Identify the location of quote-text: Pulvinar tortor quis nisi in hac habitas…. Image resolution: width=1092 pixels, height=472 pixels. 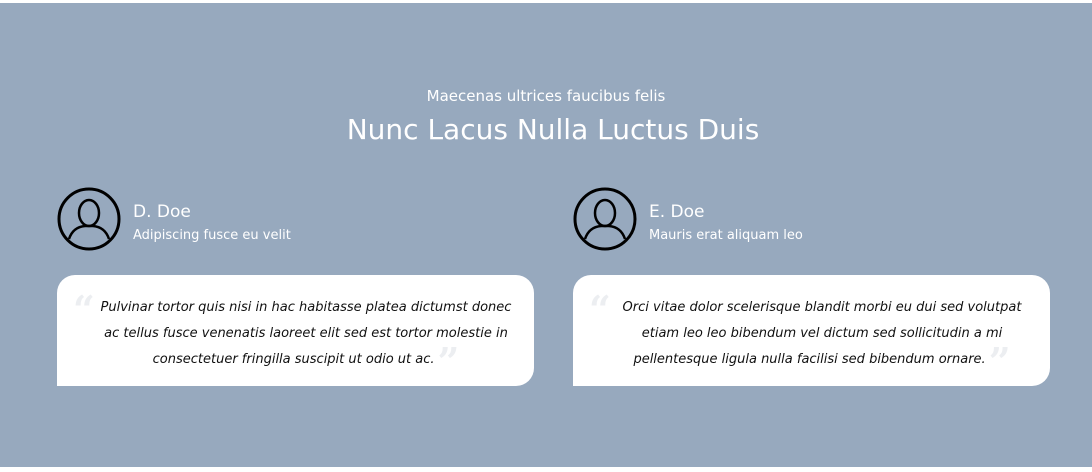
(306, 338).